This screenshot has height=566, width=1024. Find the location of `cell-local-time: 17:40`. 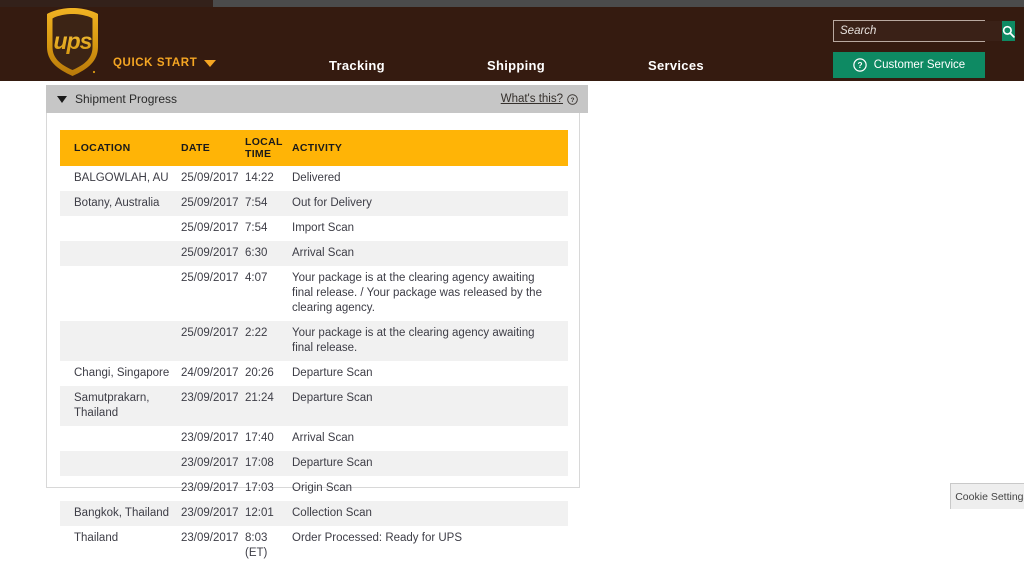

cell-local-time: 17:40 is located at coordinates (259, 438).